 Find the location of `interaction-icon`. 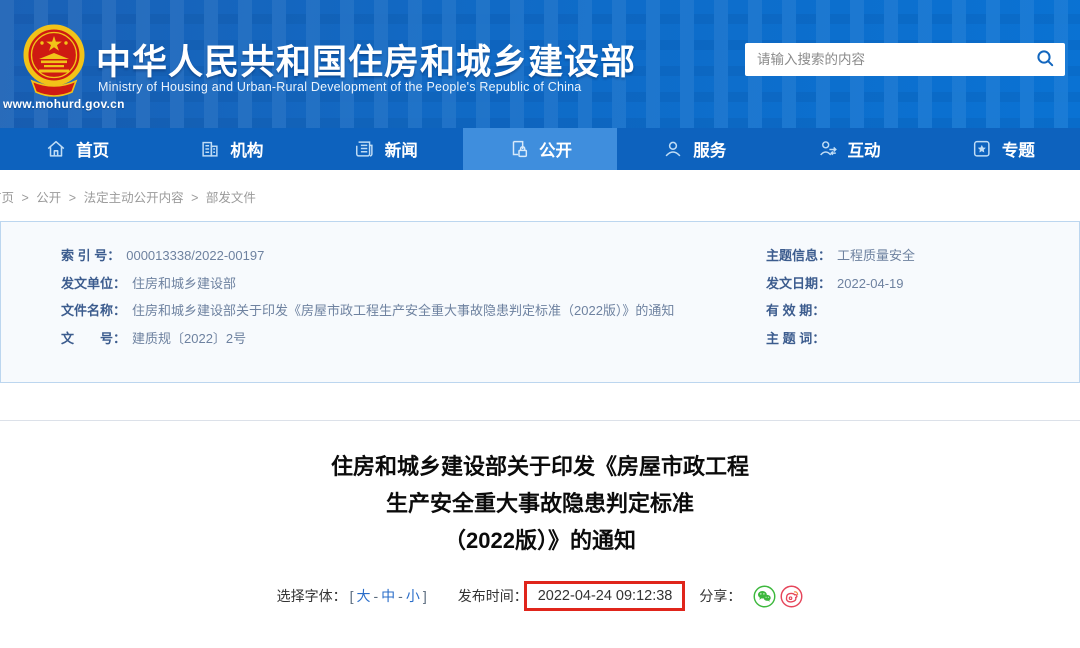

interaction-icon is located at coordinates (828, 149).